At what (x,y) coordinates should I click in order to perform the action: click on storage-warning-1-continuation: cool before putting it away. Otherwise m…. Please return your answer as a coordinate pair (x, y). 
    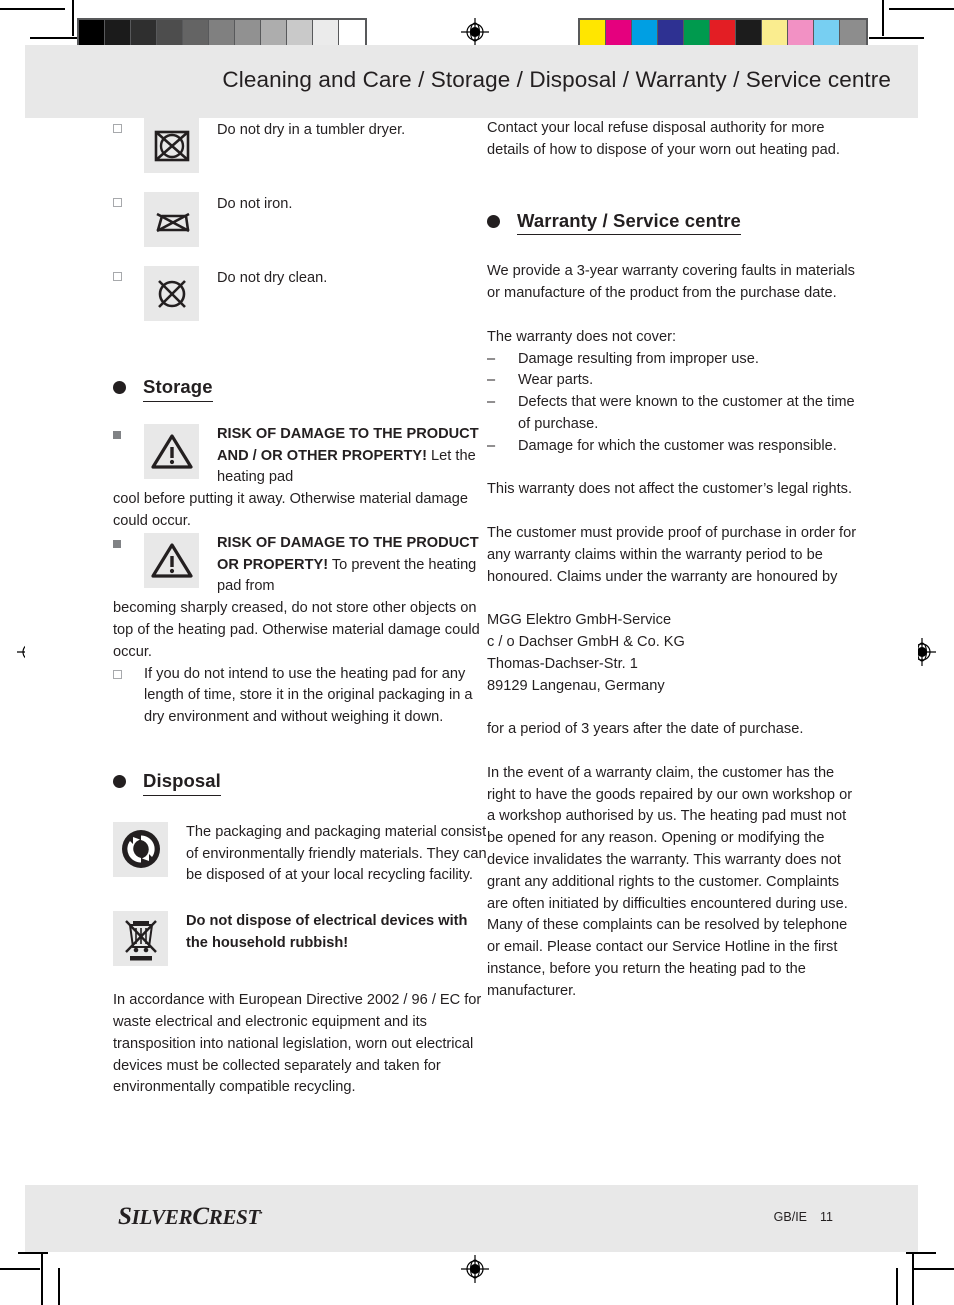
    Looking at the image, I should click on (291, 510).